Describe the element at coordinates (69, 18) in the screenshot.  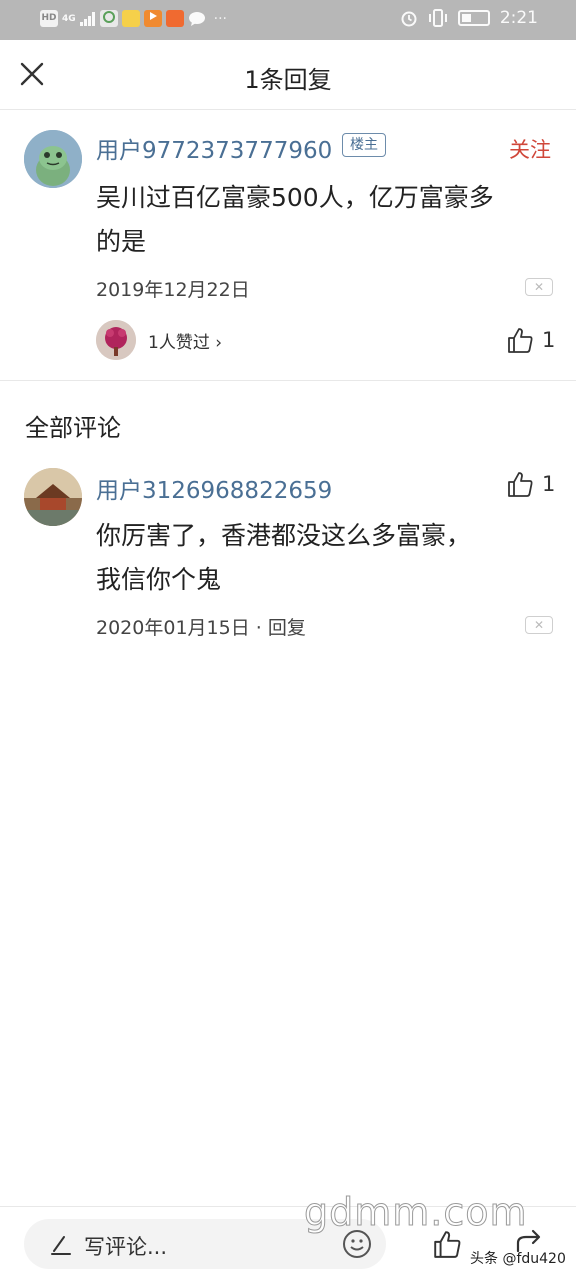
I see `network-type: 4G` at that location.